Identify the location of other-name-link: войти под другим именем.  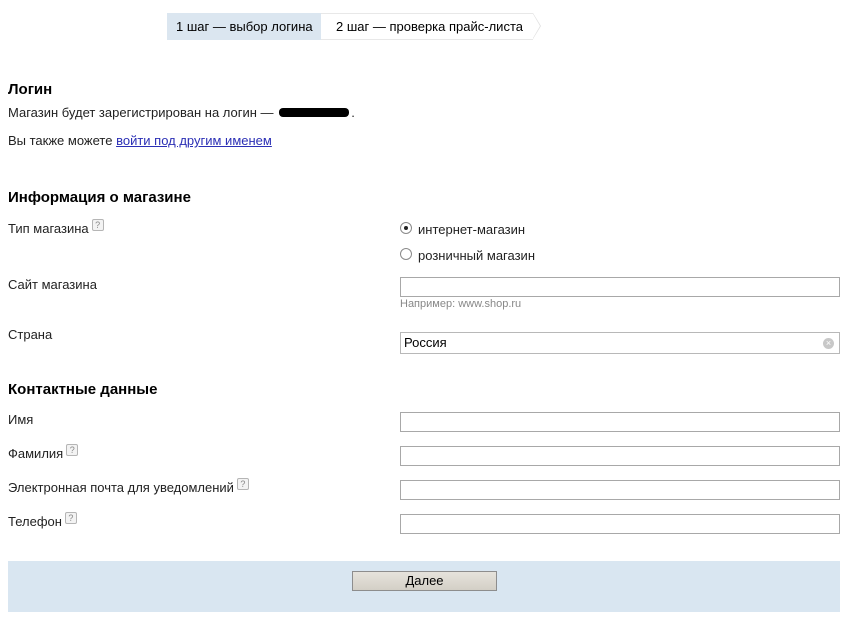
(194, 140).